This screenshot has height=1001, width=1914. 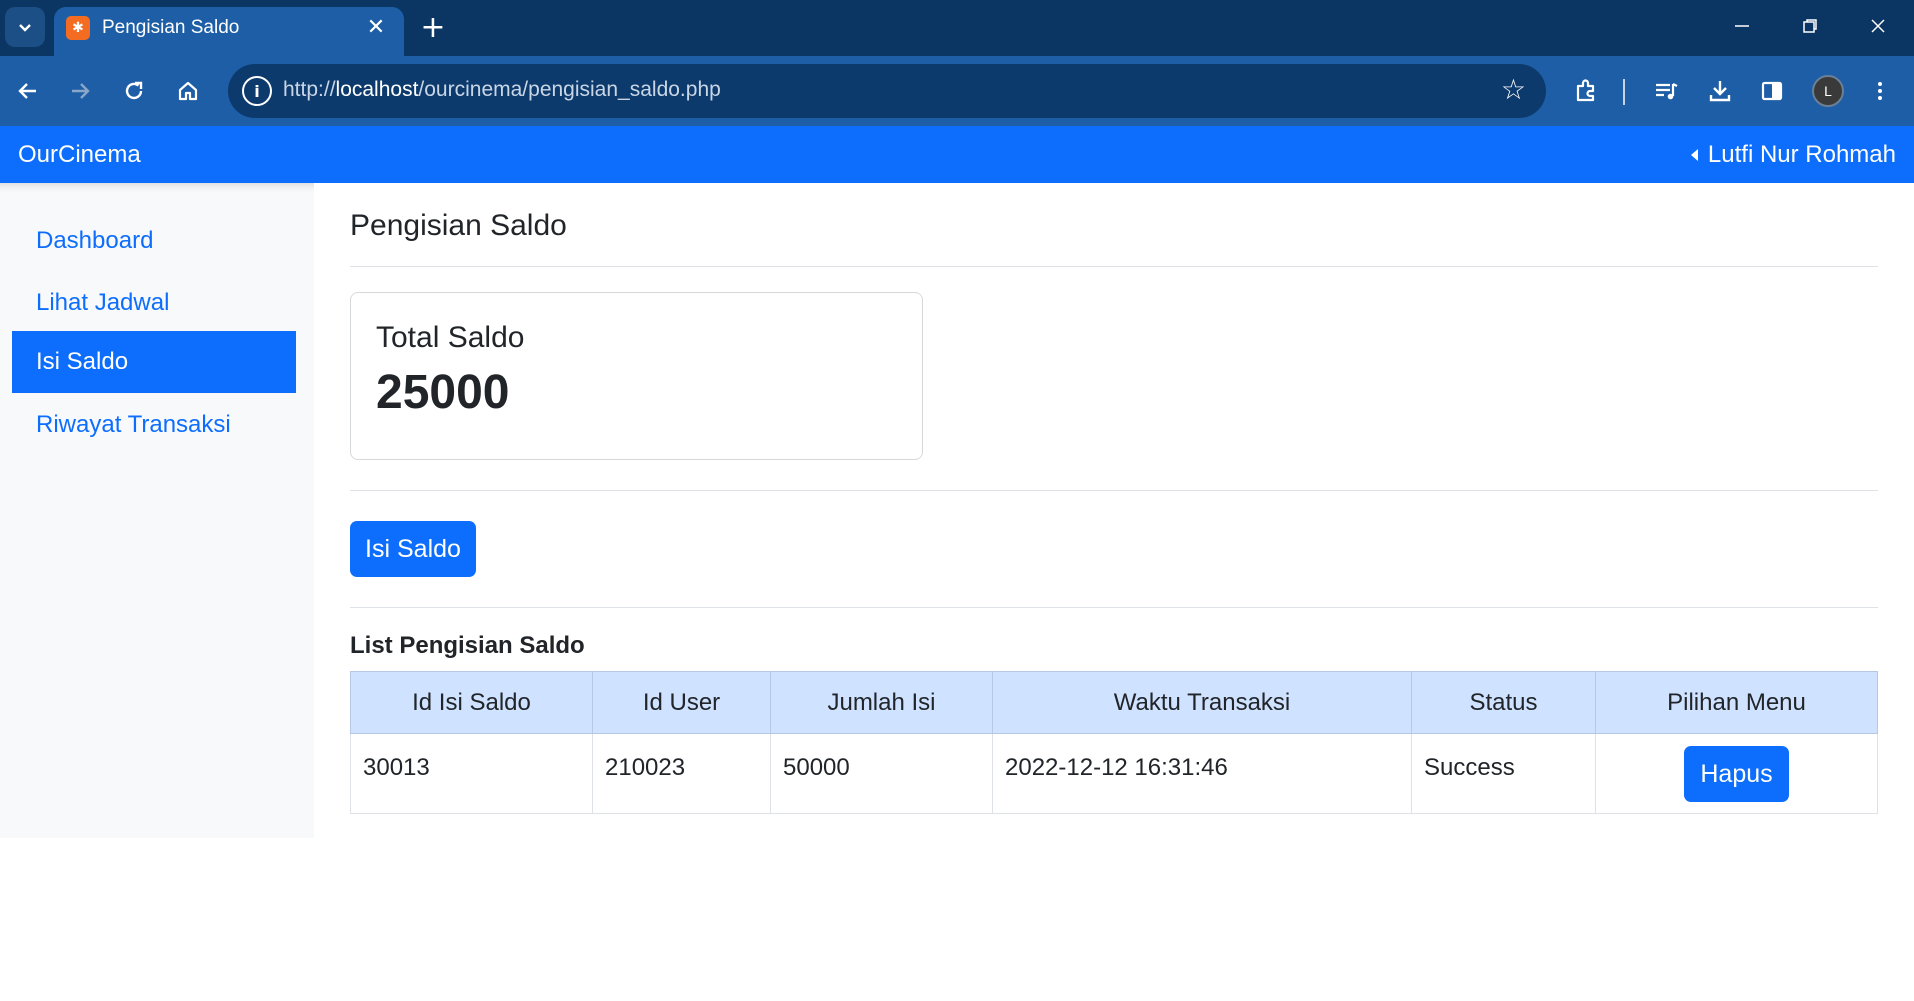 I want to click on reload-button, so click(x=134, y=91).